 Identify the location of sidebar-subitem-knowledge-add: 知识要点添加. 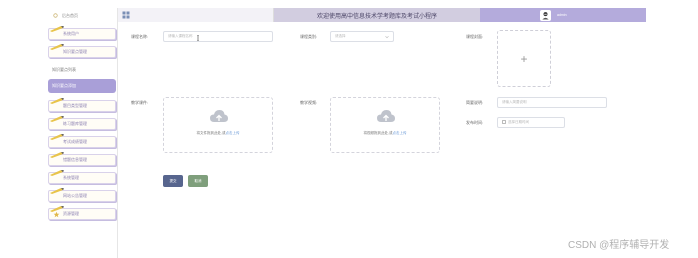
(82, 86).